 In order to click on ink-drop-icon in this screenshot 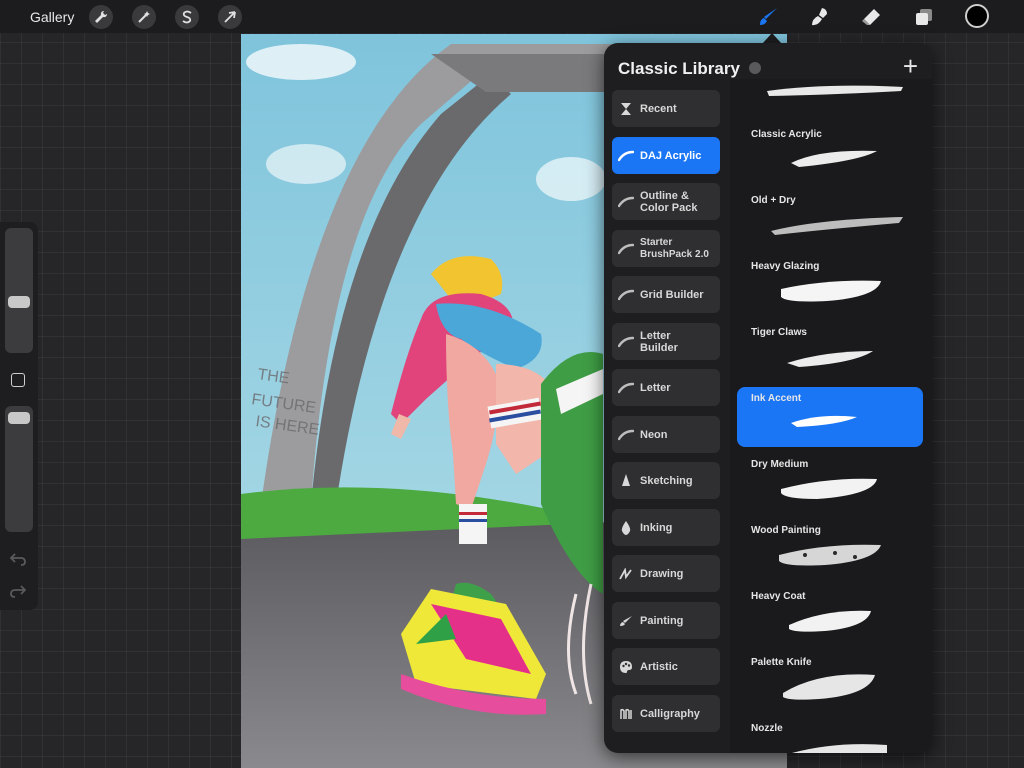, I will do `click(626, 527)`.